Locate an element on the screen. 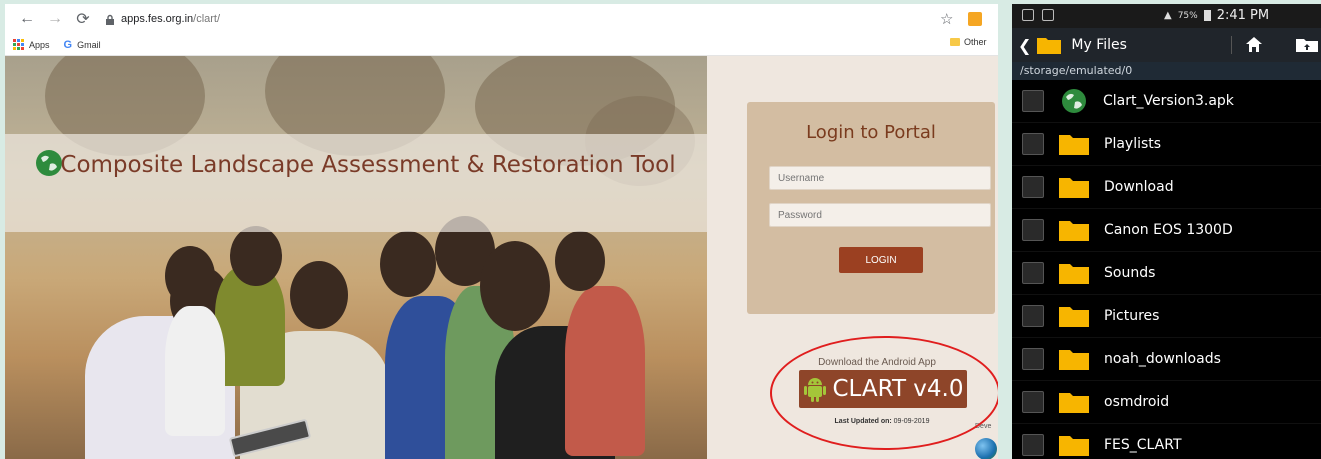 This screenshot has width=1321, height=459. address-bar-row: ← → ⟳ apps.fes.org.in/clart/ is located at coordinates (501, 19).